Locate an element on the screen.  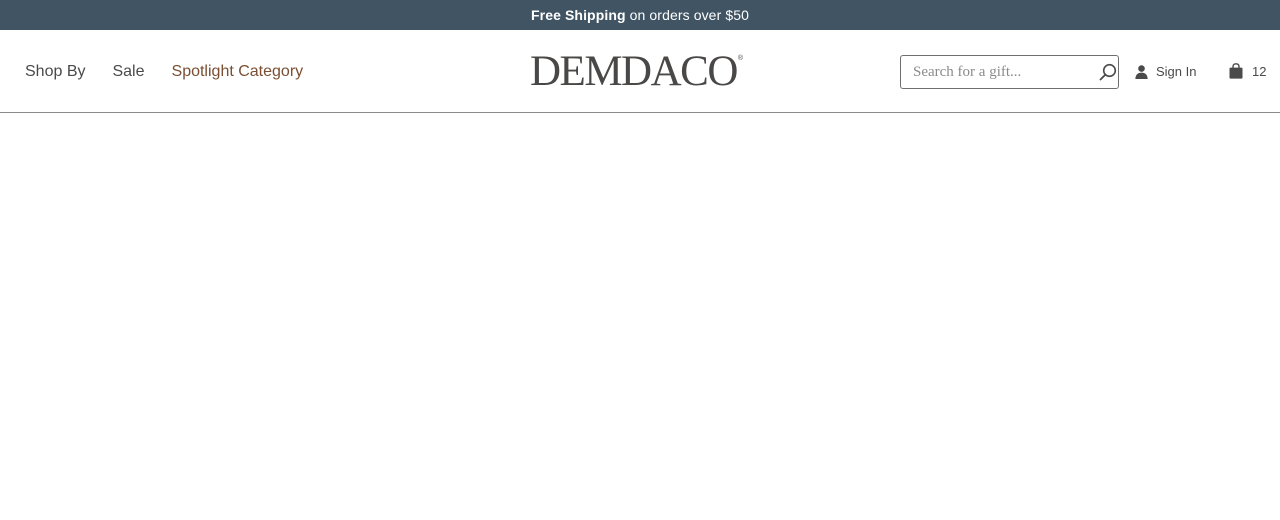
promo-text: on orders over $50 is located at coordinates (689, 15).